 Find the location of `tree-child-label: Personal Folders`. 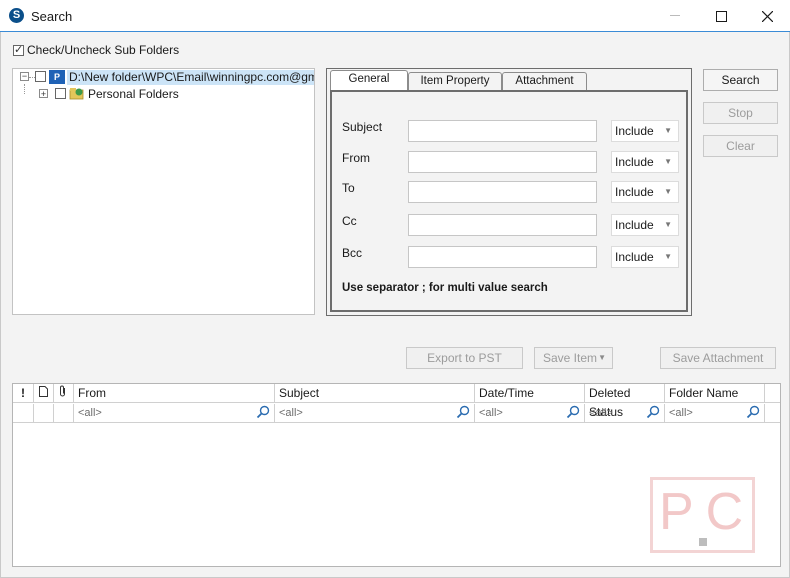

tree-child-label: Personal Folders is located at coordinates (133, 94).